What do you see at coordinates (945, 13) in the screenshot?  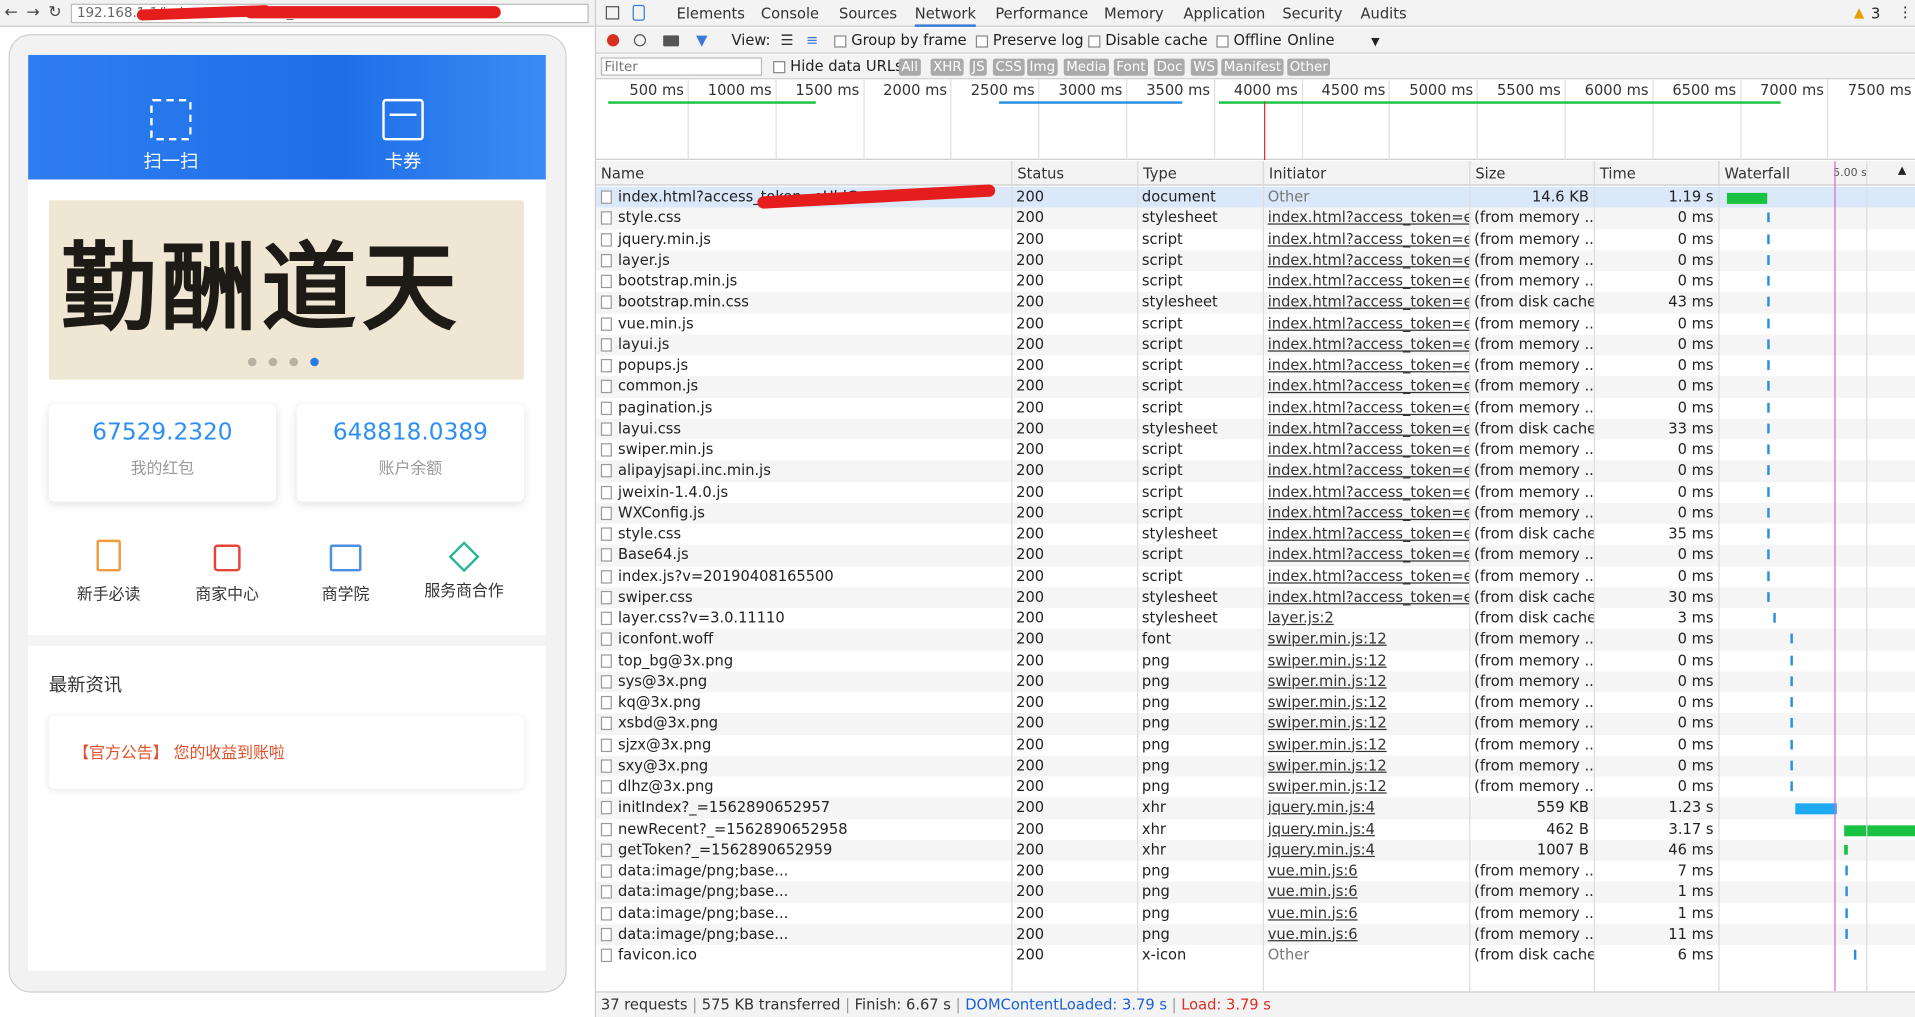 I see `tab-network: Network` at bounding box center [945, 13].